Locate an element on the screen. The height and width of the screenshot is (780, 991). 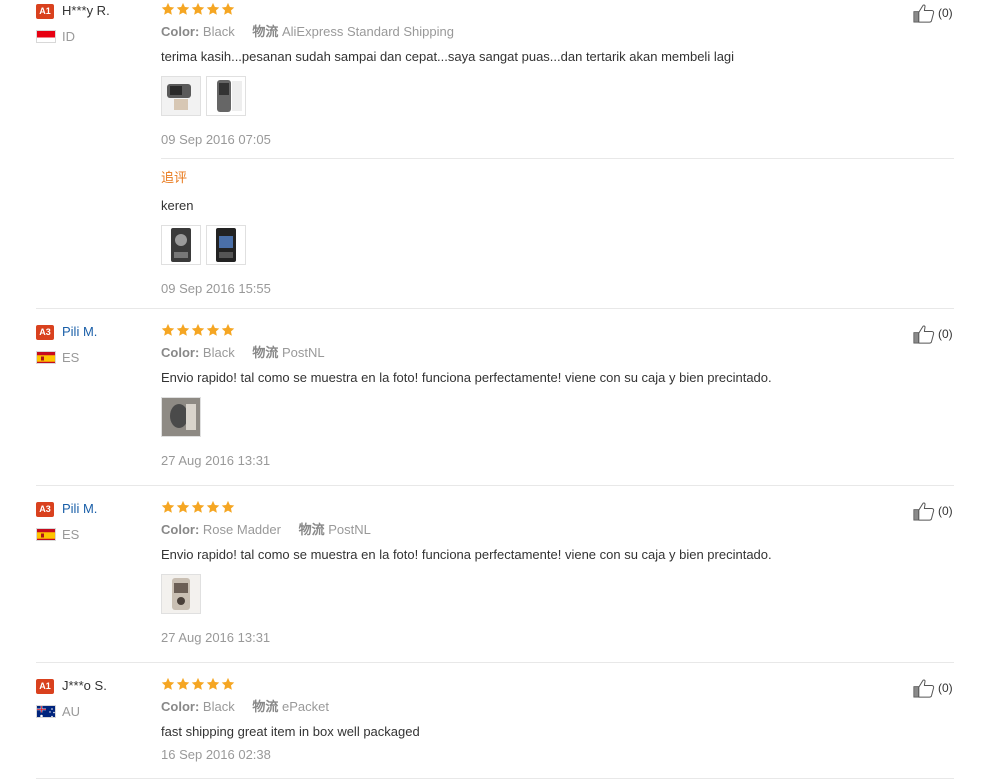
review-date: 16 Sep 2016 02:38 is located at coordinates (216, 754).